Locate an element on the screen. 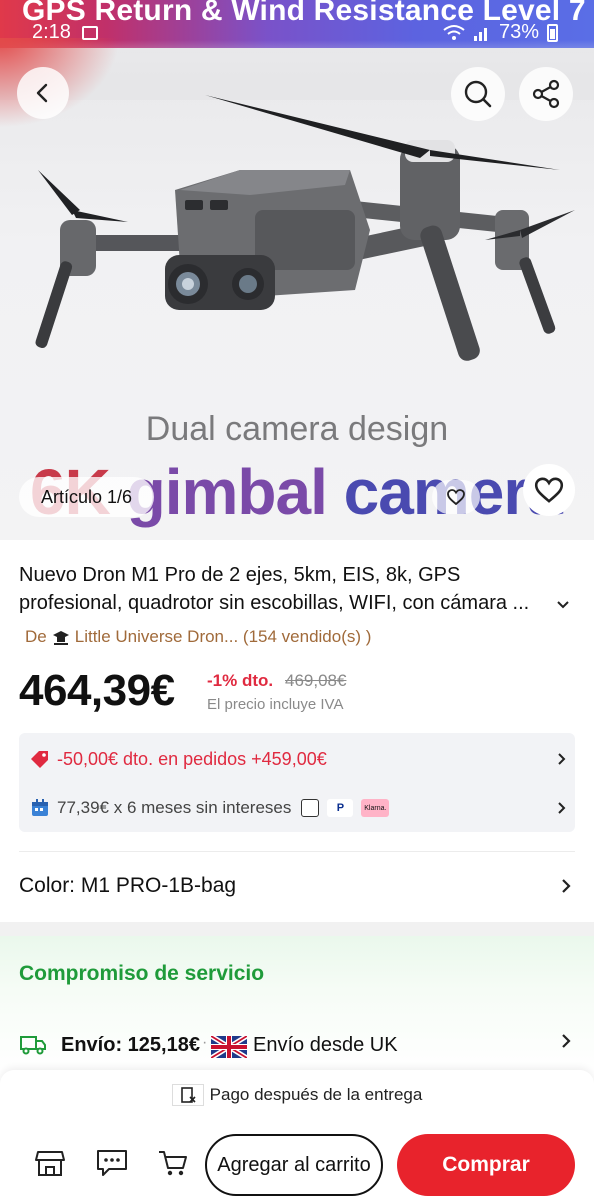 This screenshot has height=1200, width=594. wishlist-count-button is located at coordinates (456, 497).